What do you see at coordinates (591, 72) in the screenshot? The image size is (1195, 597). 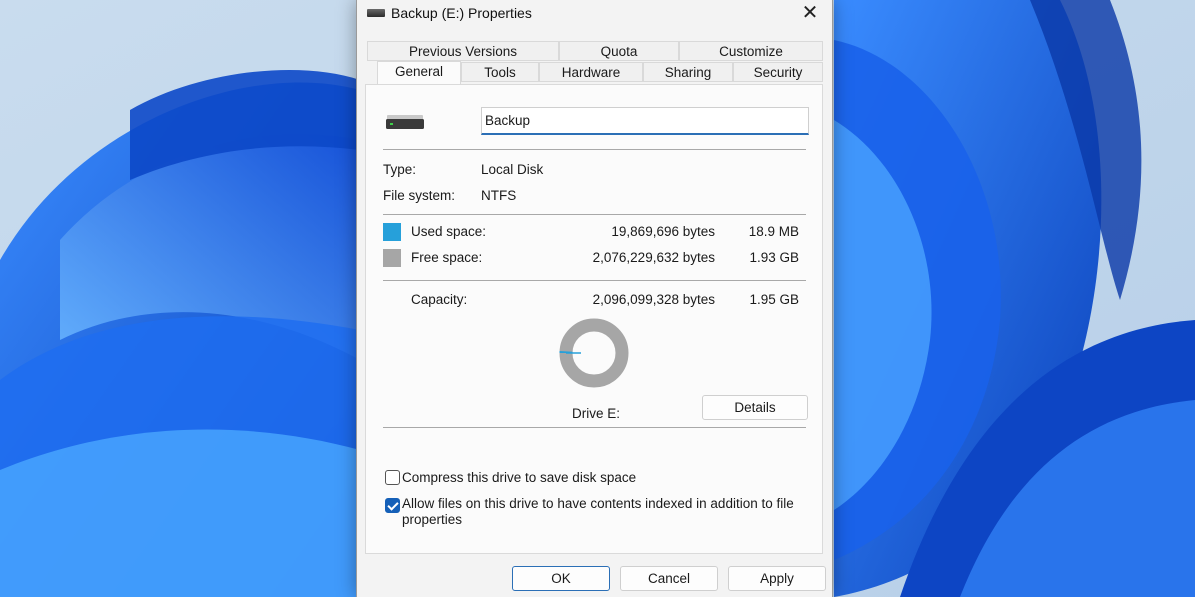 I see `tab-hardware: Hardware` at bounding box center [591, 72].